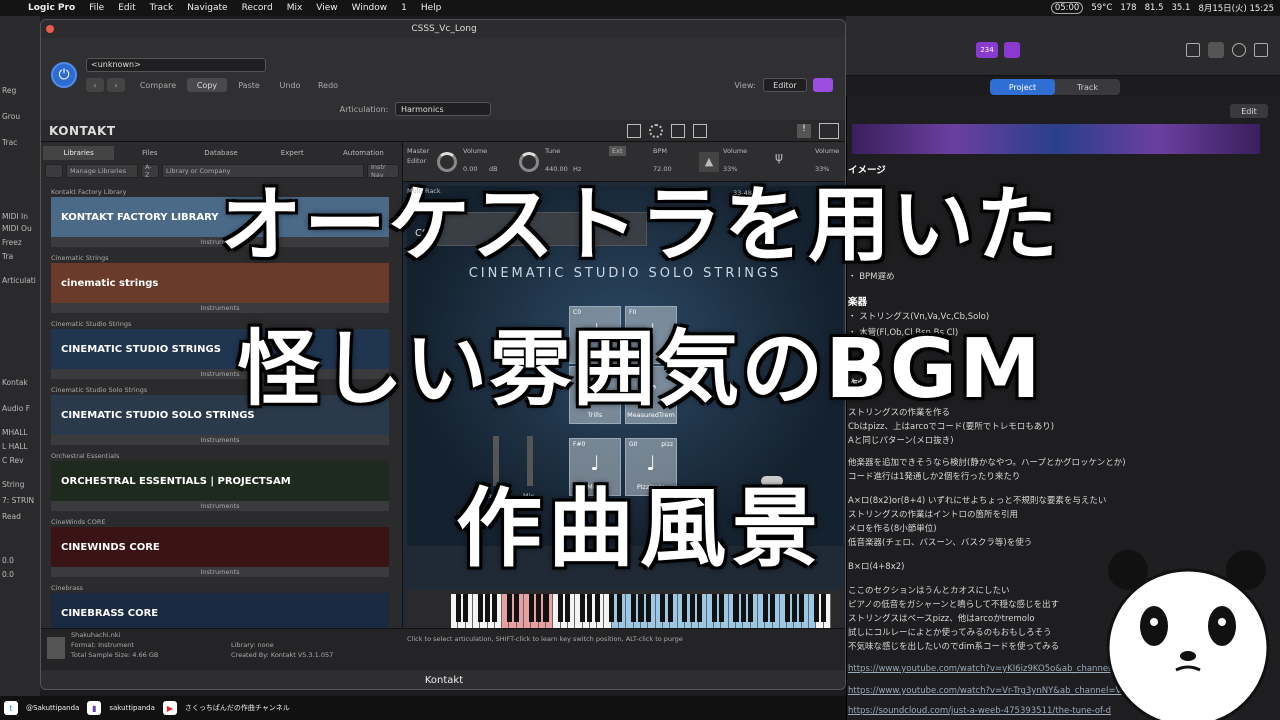  What do you see at coordinates (617, 151) in the screenshot?
I see `ext-button: Ext` at bounding box center [617, 151].